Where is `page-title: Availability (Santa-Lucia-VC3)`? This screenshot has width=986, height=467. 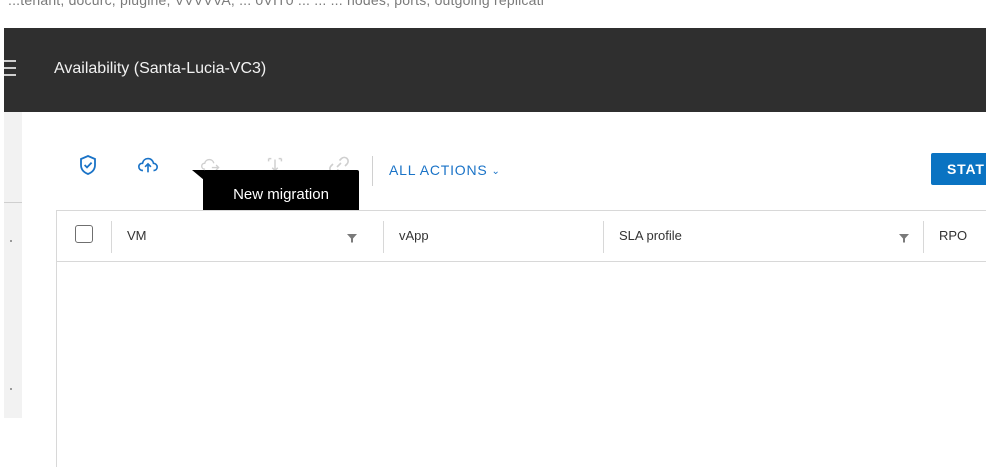 page-title: Availability (Santa-Lucia-VC3) is located at coordinates (160, 68).